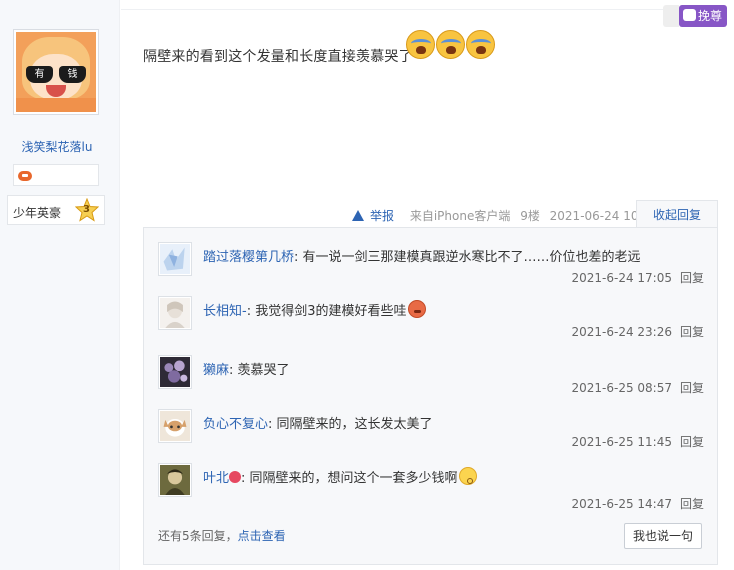  What do you see at coordinates (57, 146) in the screenshot?
I see `author-username: 浅笑梨花落lu` at bounding box center [57, 146].